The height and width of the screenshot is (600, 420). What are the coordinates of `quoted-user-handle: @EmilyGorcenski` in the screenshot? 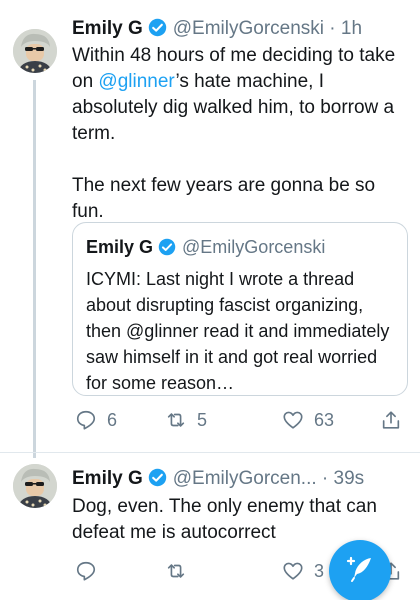 It's located at (254, 247).